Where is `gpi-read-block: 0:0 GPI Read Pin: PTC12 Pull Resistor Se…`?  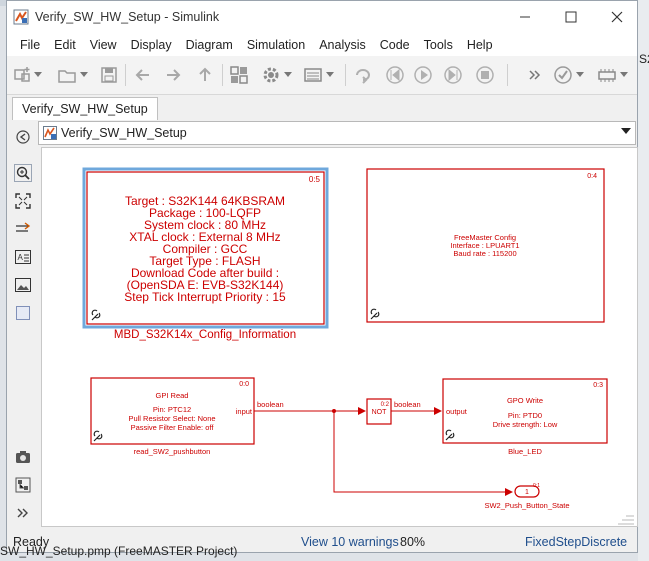 gpi-read-block: 0:0 GPI Read Pin: PTC12 Pull Resistor Se… is located at coordinates (172, 416).